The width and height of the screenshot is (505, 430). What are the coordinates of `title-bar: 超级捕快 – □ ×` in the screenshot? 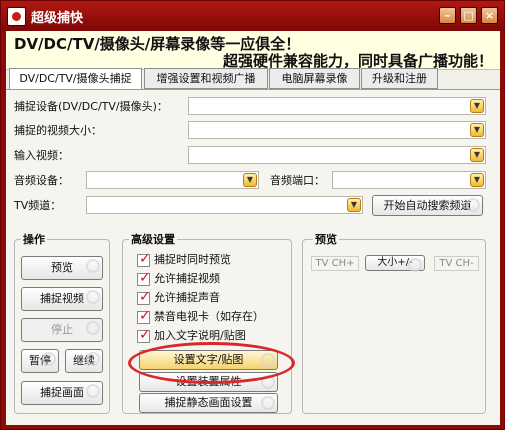 It's located at (252, 16).